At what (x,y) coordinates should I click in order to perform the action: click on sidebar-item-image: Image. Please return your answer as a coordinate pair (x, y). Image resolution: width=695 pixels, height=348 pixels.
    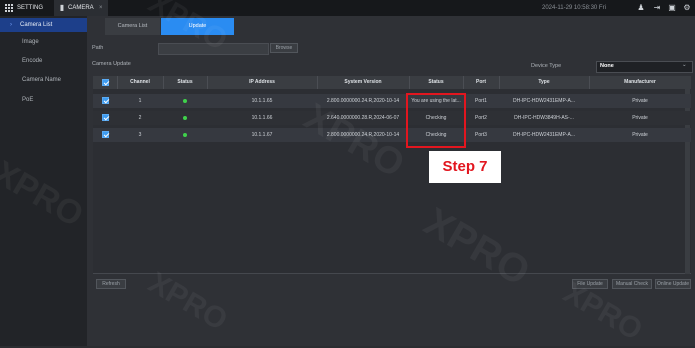
    Looking at the image, I should click on (43, 42).